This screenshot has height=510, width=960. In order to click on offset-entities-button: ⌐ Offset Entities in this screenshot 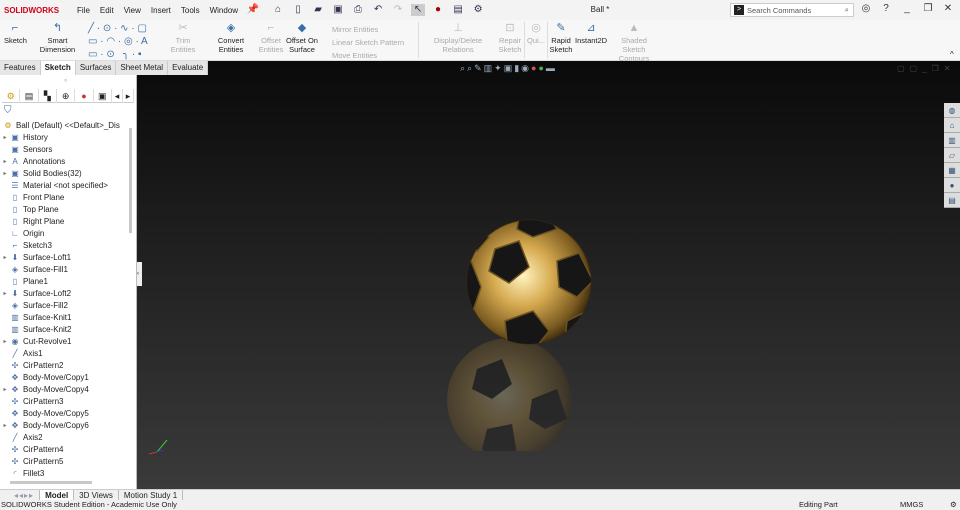, I will do `click(271, 39)`.